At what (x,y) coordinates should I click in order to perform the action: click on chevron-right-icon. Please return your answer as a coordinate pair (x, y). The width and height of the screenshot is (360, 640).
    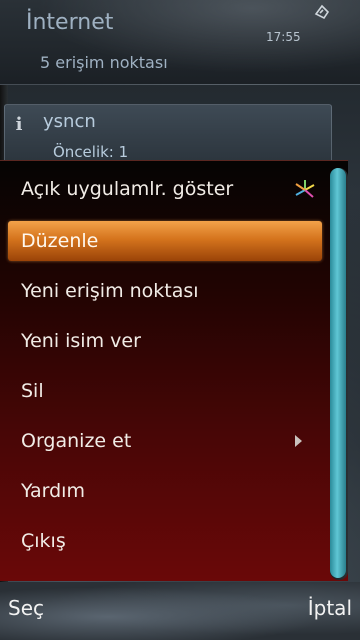
    Looking at the image, I should click on (298, 441).